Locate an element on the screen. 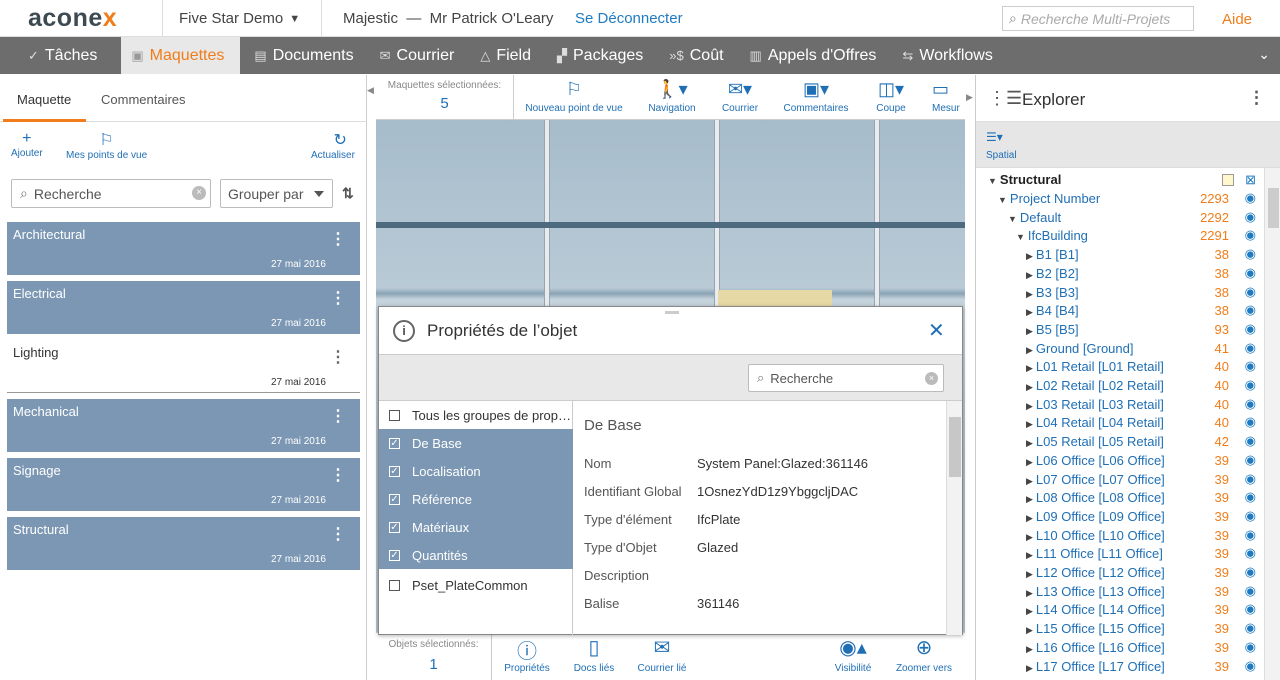  visibility-button: ◉▴ Visibilité is located at coordinates (853, 654).